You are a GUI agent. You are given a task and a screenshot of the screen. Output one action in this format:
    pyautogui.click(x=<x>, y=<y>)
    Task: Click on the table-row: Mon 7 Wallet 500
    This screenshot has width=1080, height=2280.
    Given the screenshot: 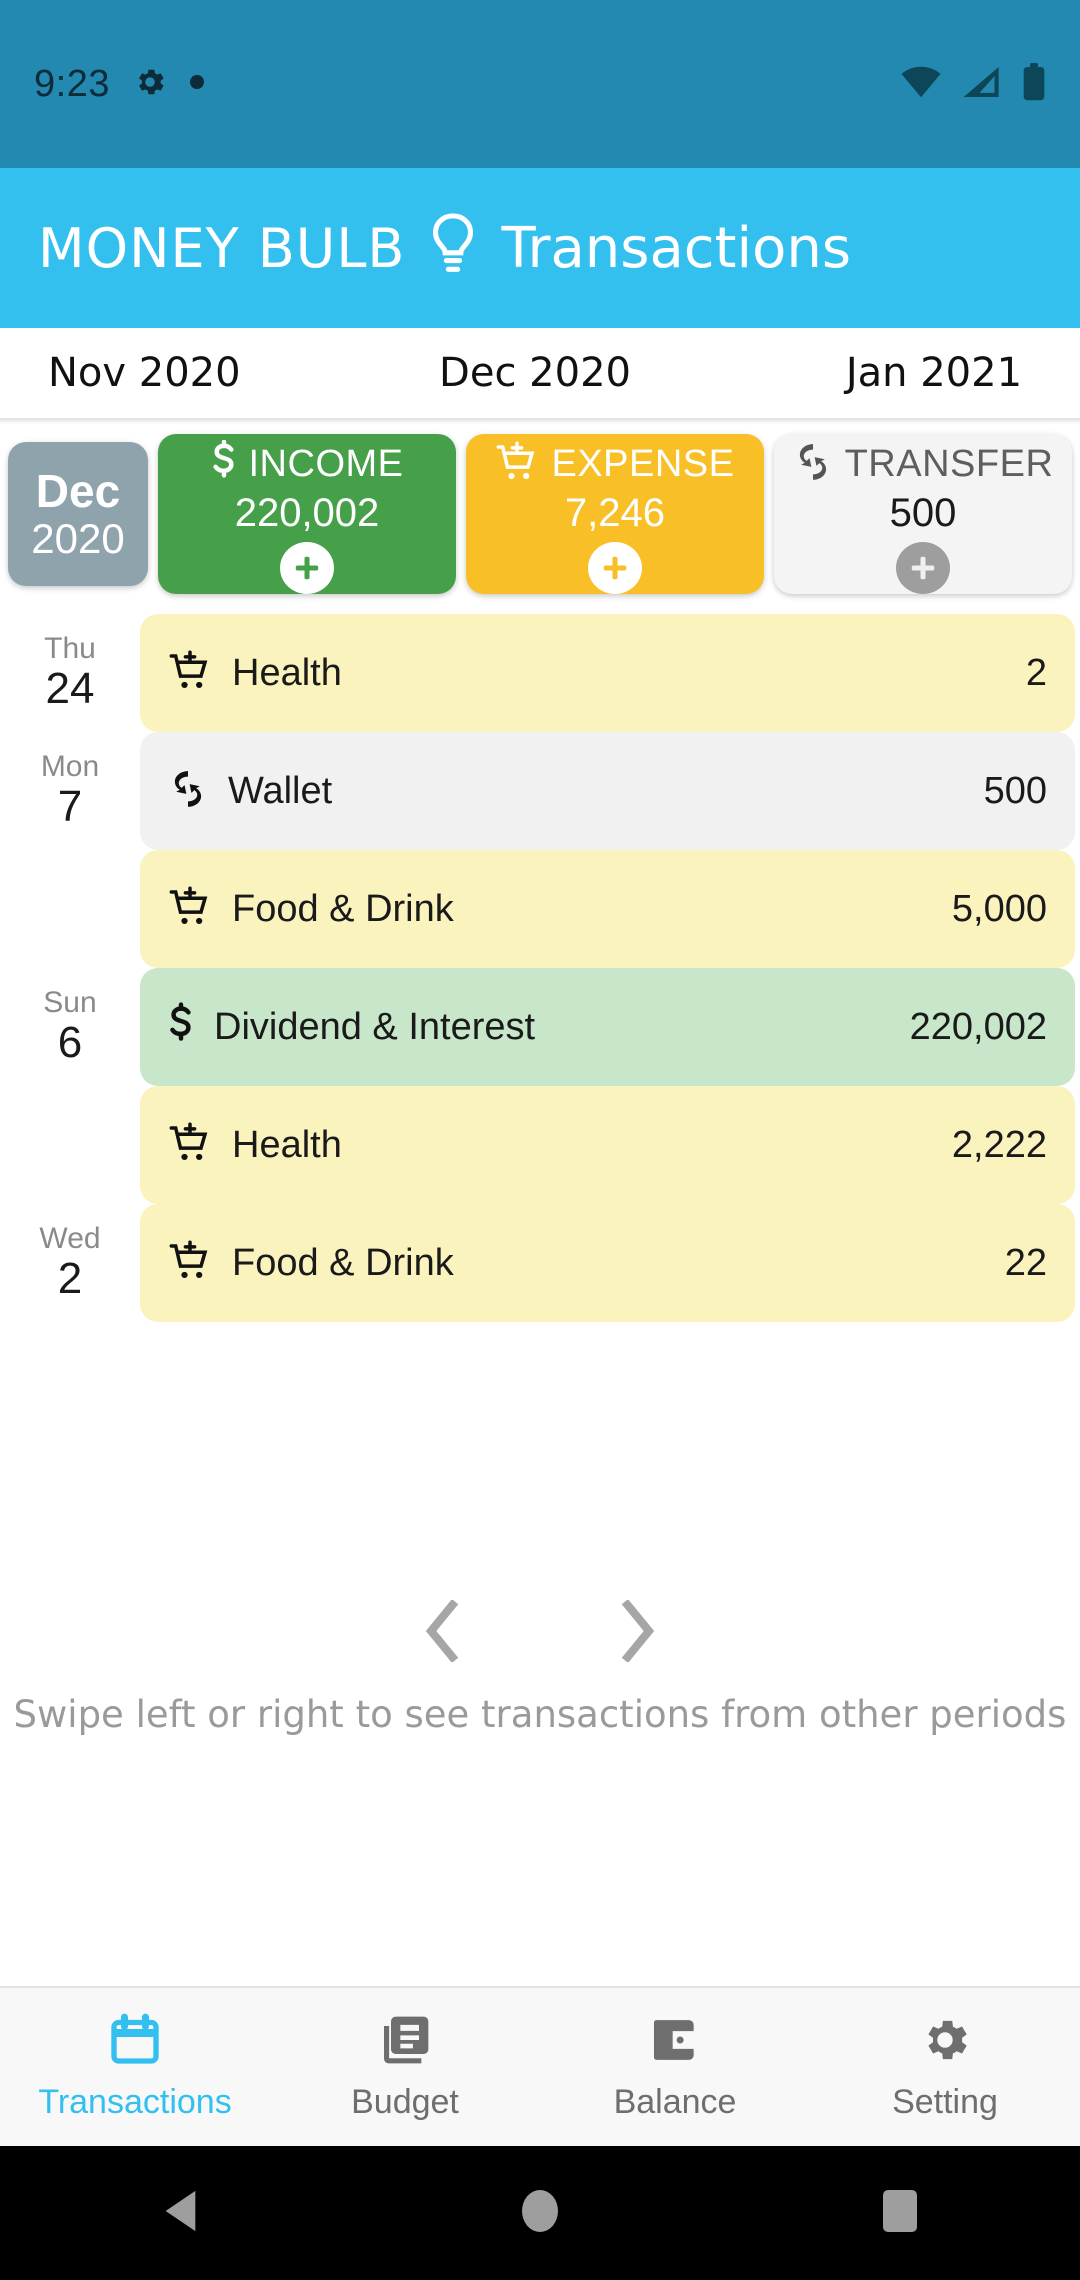 What is the action you would take?
    pyautogui.click(x=540, y=791)
    